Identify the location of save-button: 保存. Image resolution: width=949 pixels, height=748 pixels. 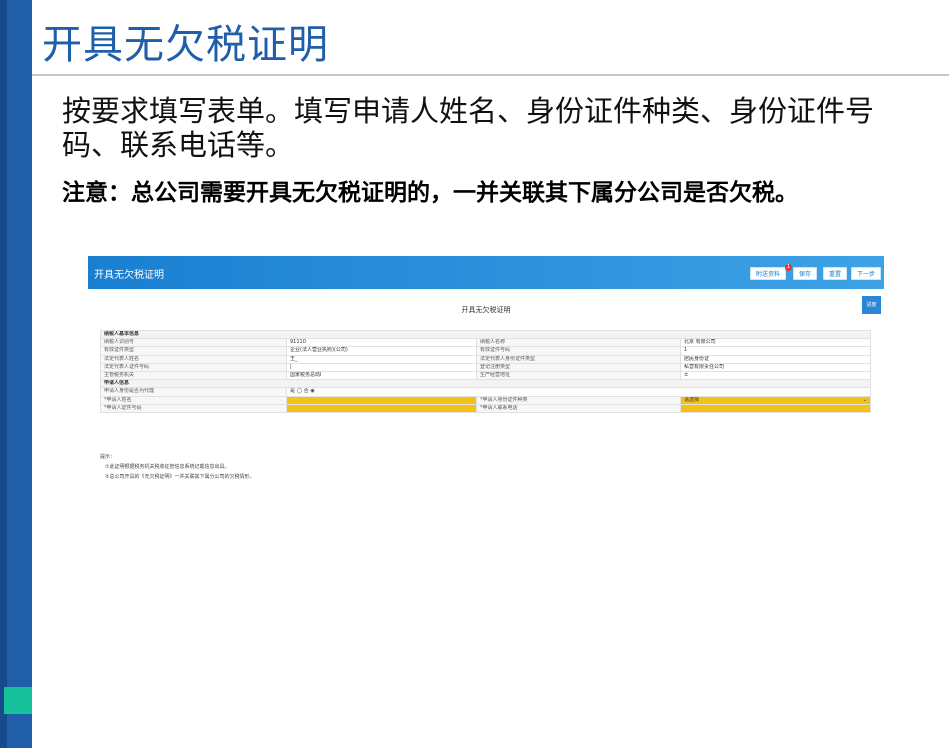
(805, 273).